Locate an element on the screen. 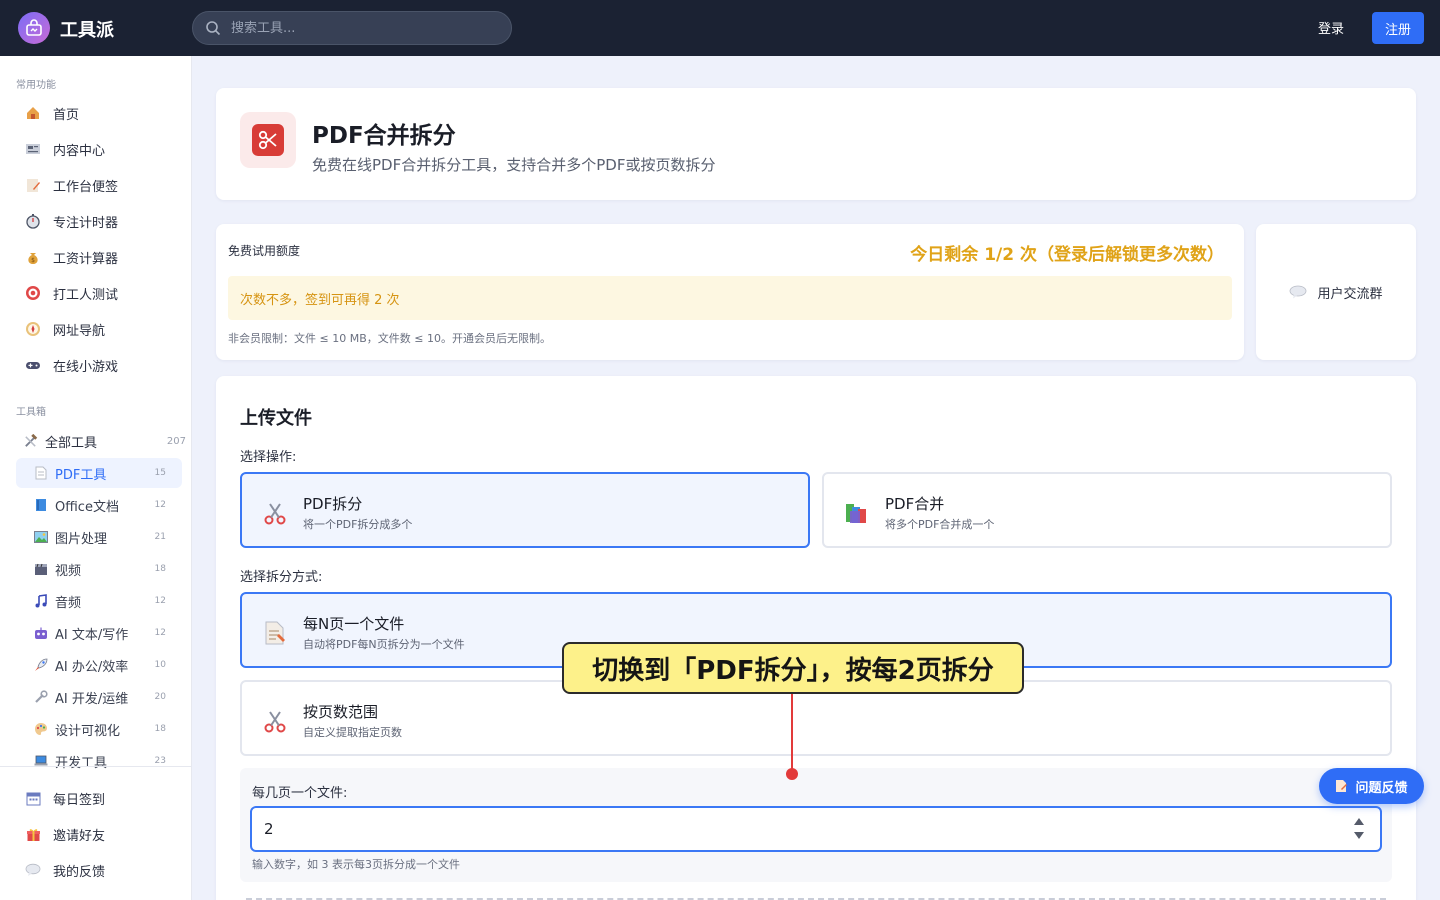  pages-per-file-hint: 输入数字，如 3 表示每3页拆分成一个文件 is located at coordinates (356, 864).